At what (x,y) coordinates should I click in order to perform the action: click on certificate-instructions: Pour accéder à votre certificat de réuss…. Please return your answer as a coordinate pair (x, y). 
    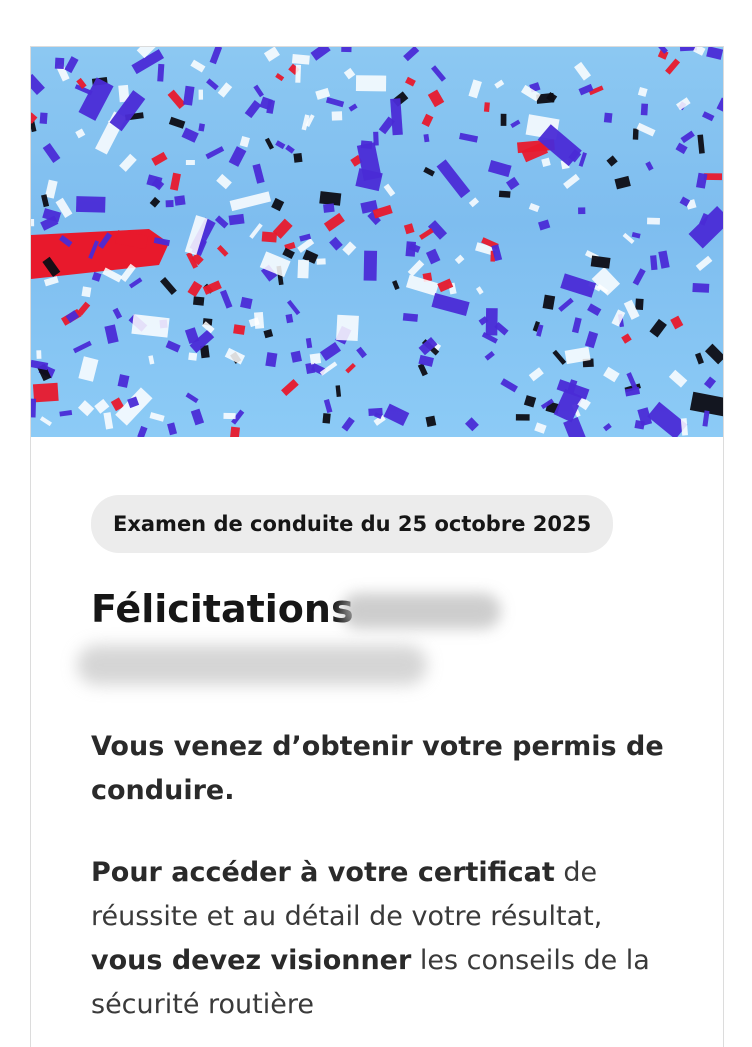
    Looking at the image, I should click on (381, 939).